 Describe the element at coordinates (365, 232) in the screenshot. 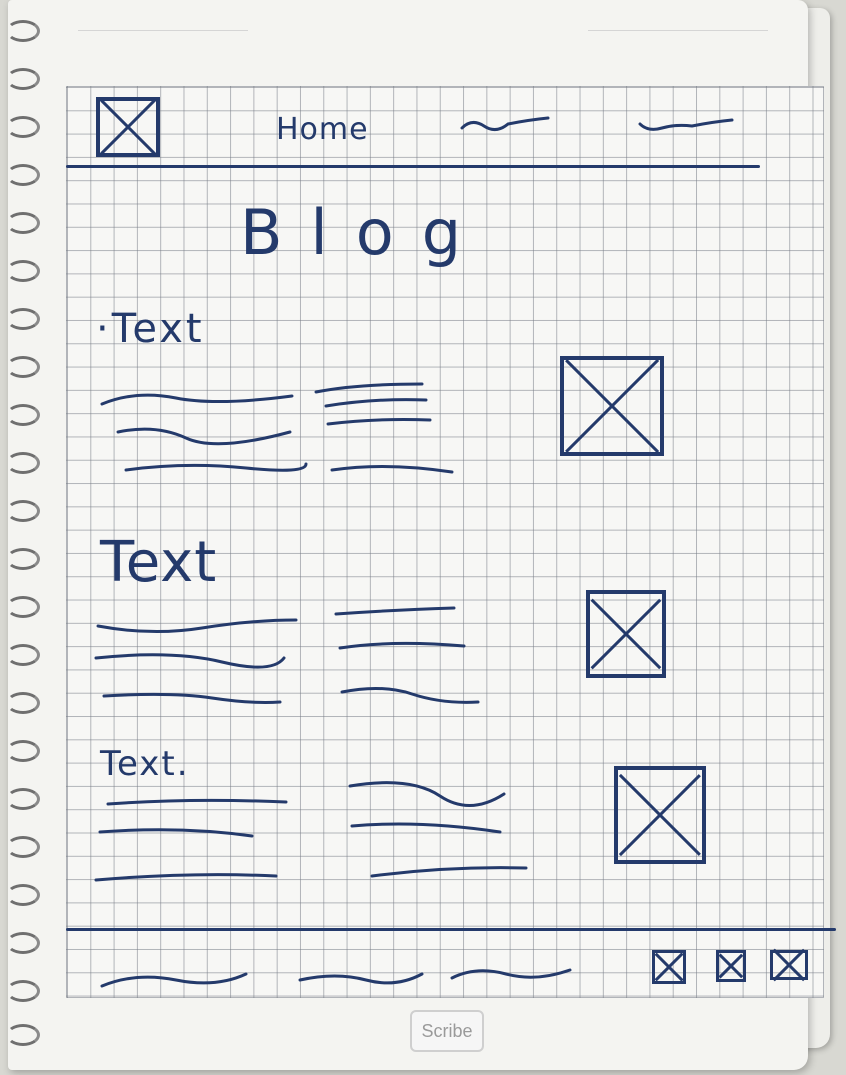

I see `page-title: Blog` at that location.